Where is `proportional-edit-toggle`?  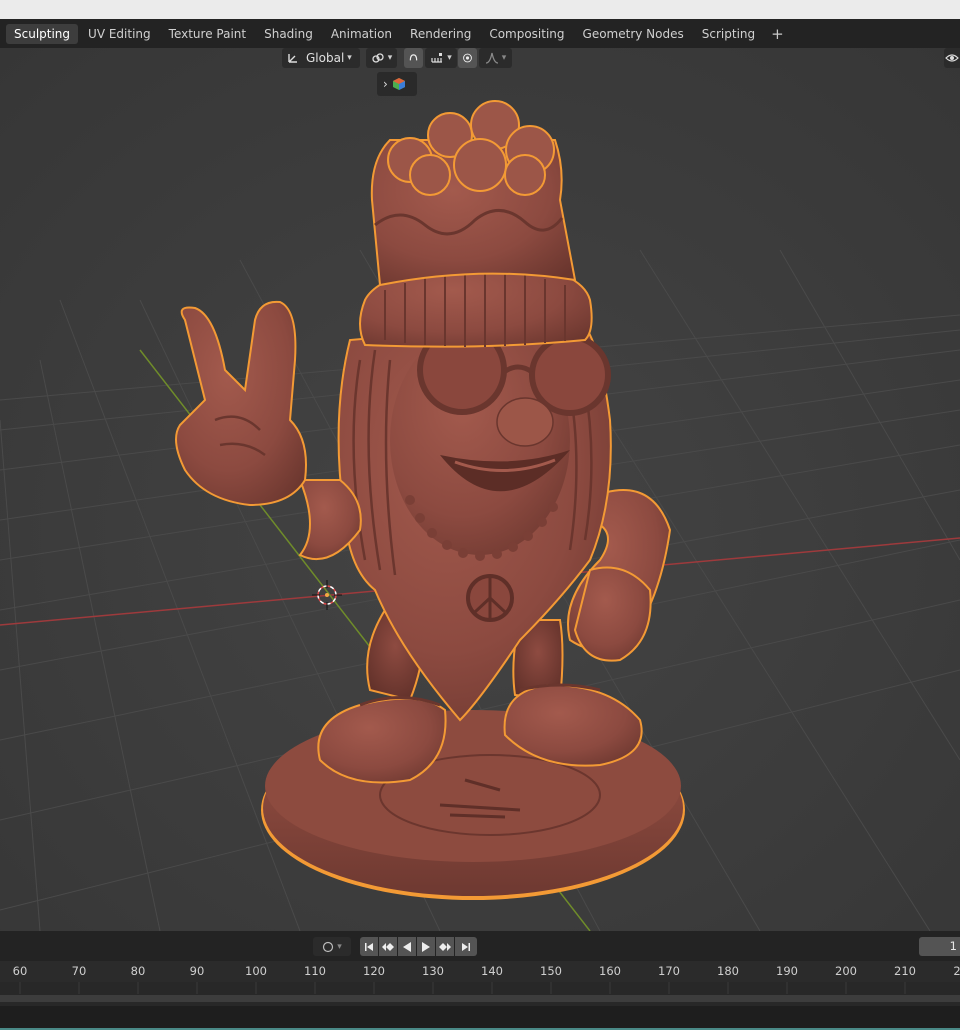
proportional-edit-toggle is located at coordinates (467, 58).